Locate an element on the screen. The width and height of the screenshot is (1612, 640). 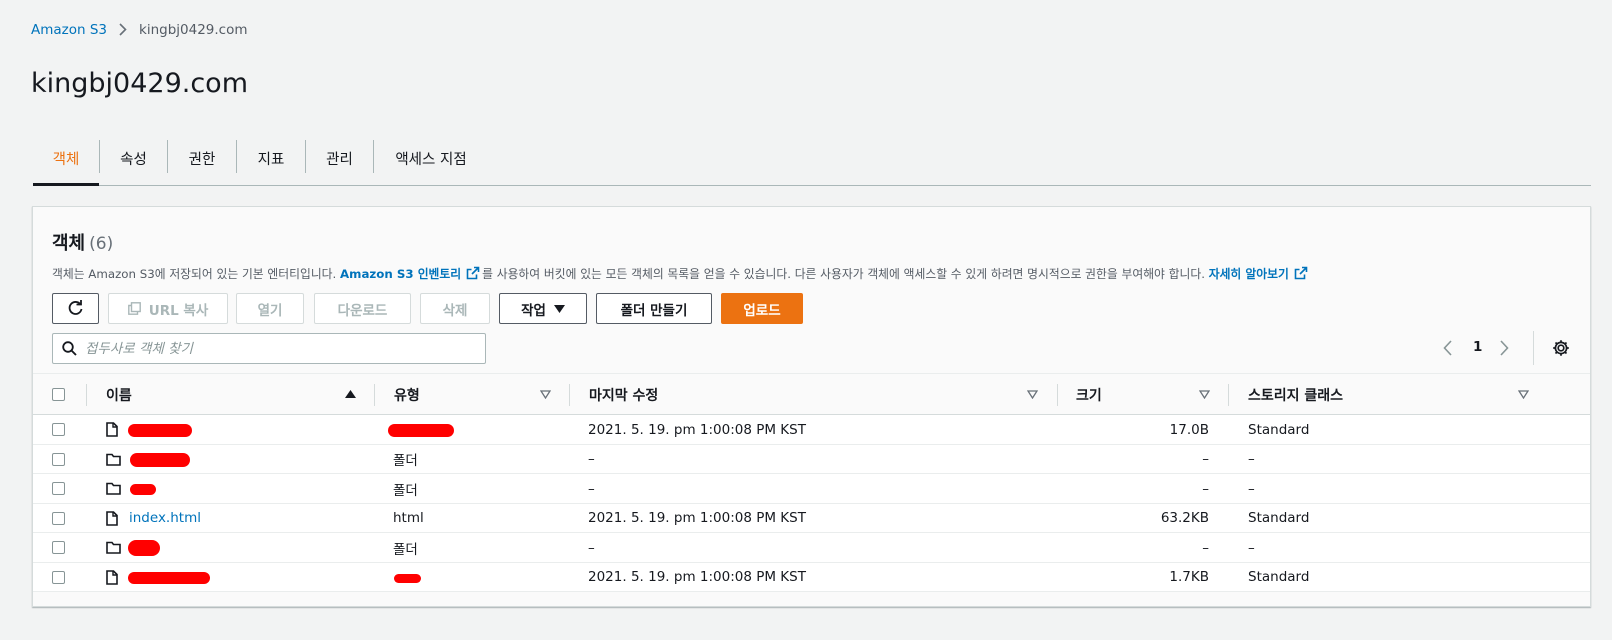
page-title: kingbj0429.com is located at coordinates (139, 83).